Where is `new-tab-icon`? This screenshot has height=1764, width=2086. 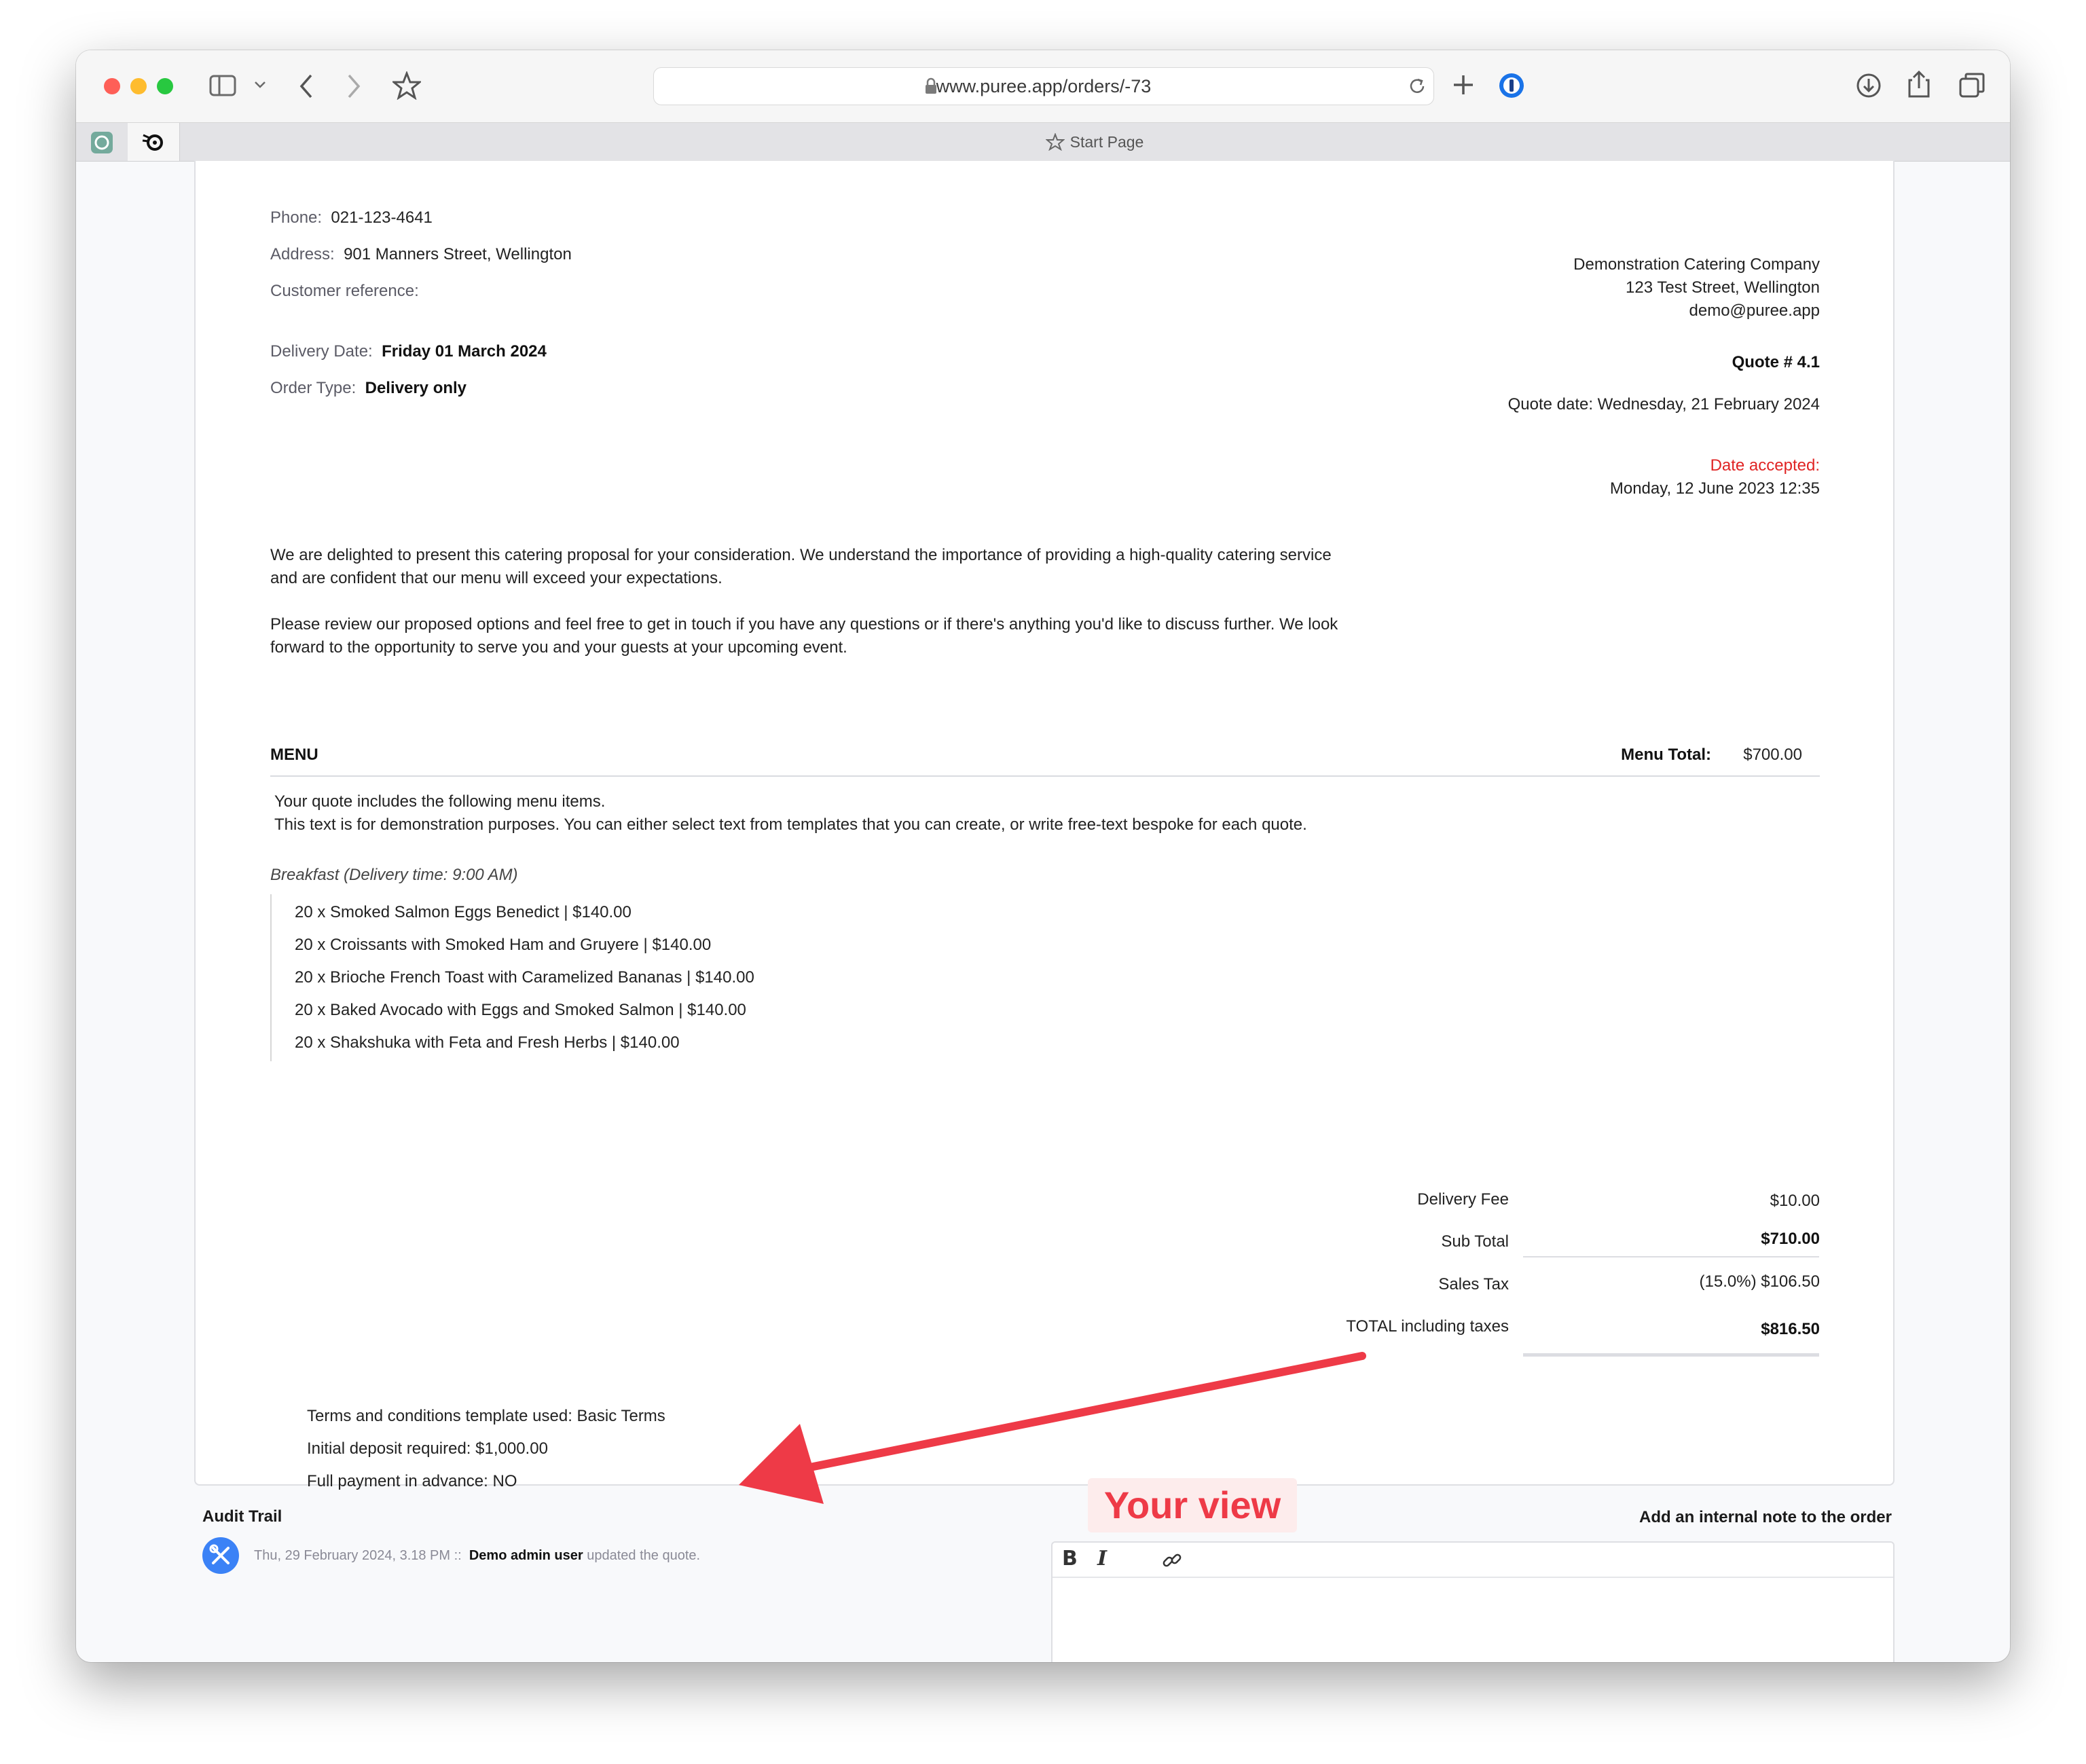 new-tab-icon is located at coordinates (1463, 84).